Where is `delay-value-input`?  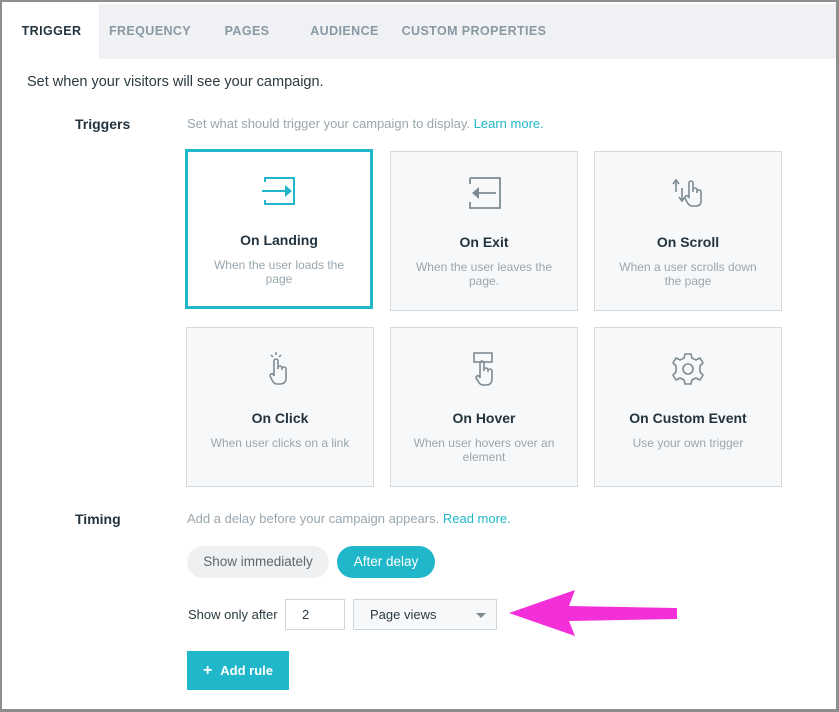 delay-value-input is located at coordinates (315, 614).